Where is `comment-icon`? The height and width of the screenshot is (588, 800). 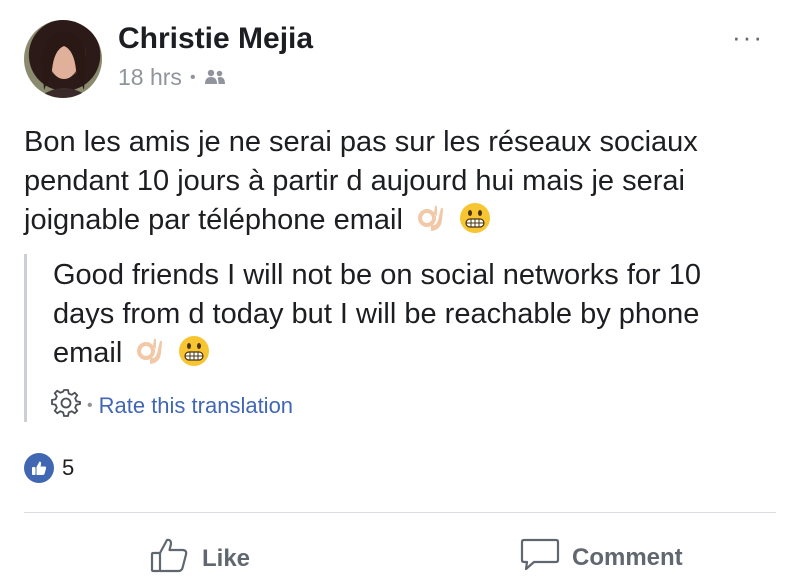 comment-icon is located at coordinates (540, 557).